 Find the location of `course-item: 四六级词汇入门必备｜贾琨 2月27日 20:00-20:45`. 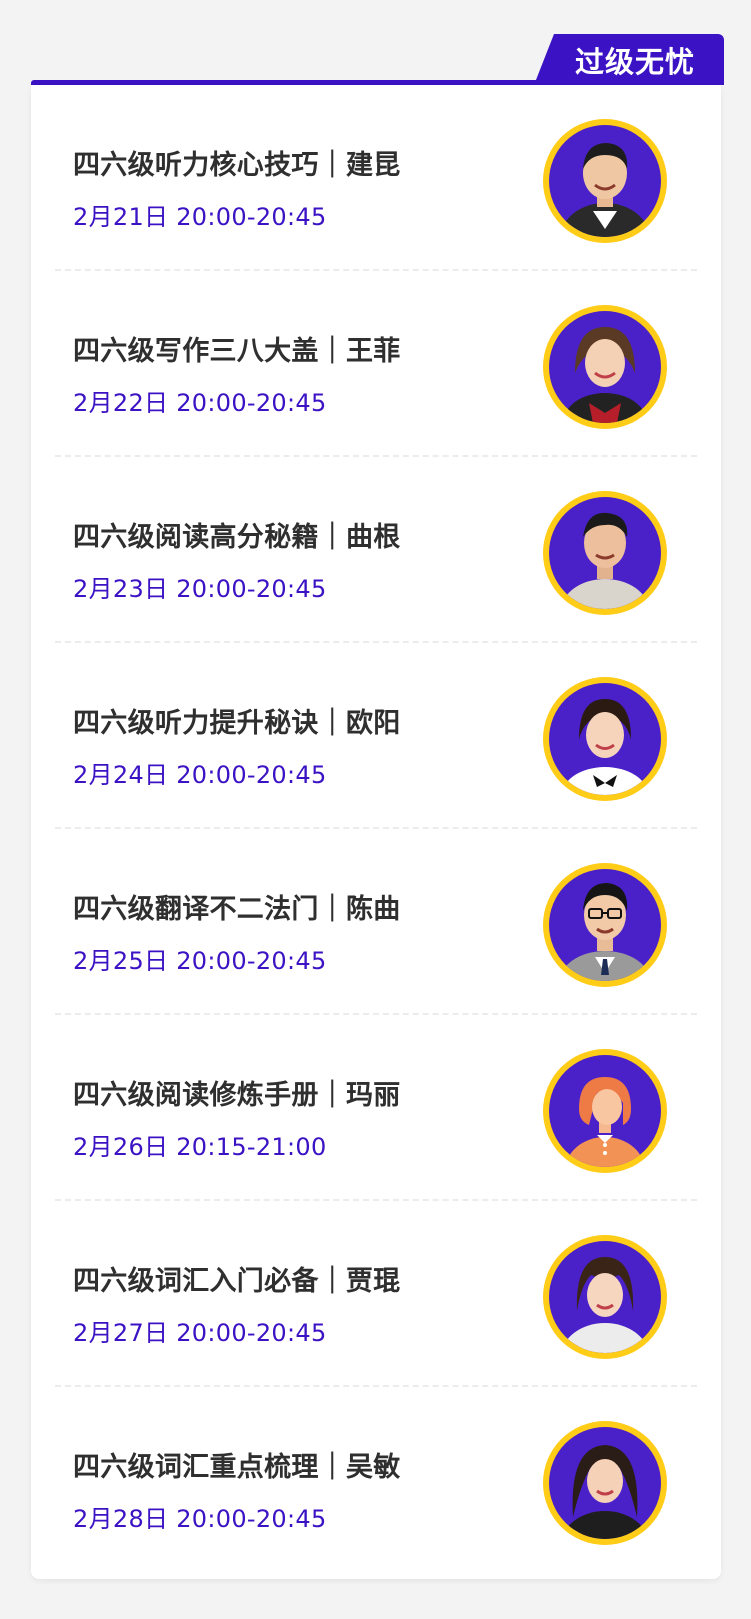

course-item: 四六级词汇入门必备｜贾琨 2月27日 20:00-20:45 is located at coordinates (376, 1294).